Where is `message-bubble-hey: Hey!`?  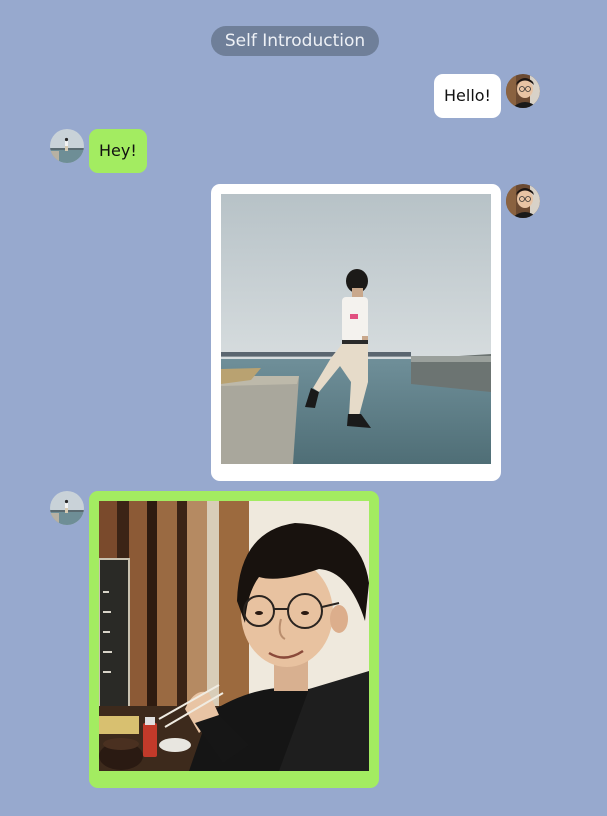
message-bubble-hey: Hey! is located at coordinates (118, 151).